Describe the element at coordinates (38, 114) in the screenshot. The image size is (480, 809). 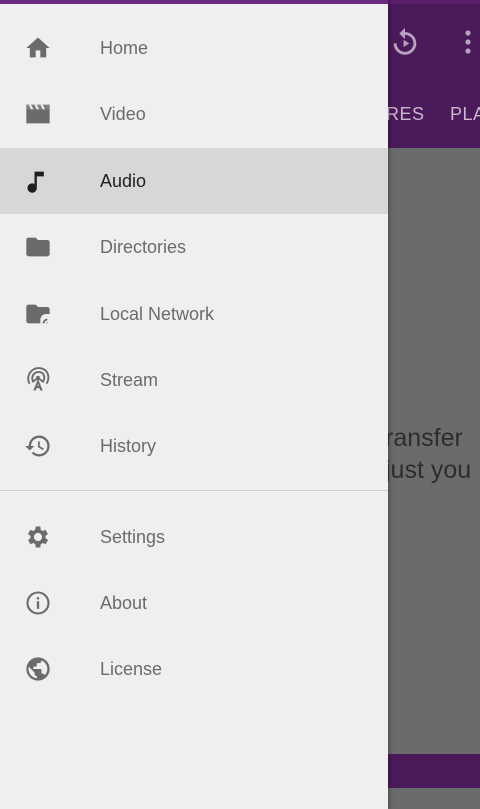
I see `video-icon` at that location.